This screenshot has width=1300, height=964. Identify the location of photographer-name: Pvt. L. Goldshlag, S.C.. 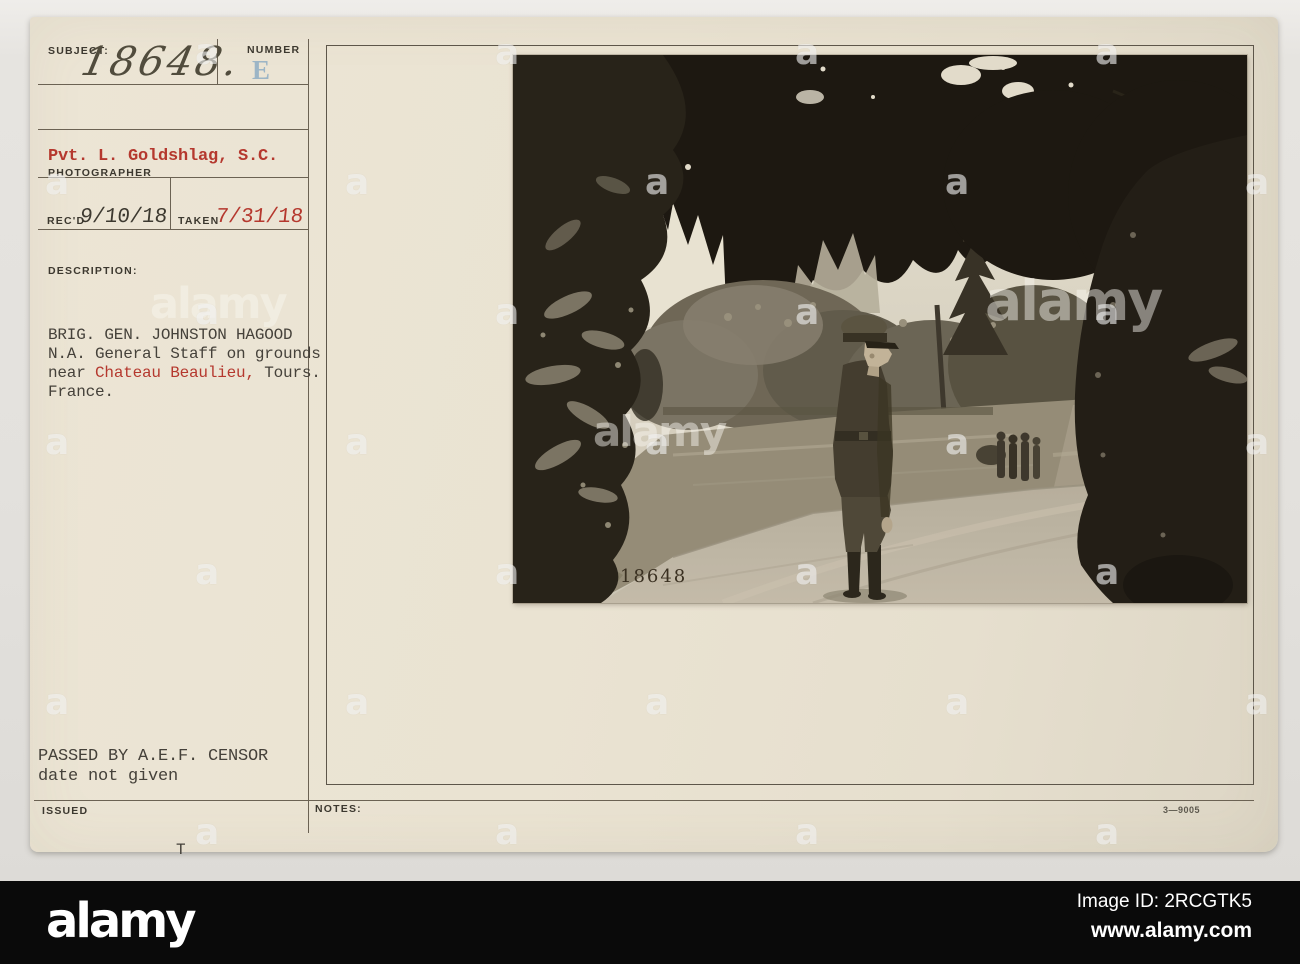
(163, 156).